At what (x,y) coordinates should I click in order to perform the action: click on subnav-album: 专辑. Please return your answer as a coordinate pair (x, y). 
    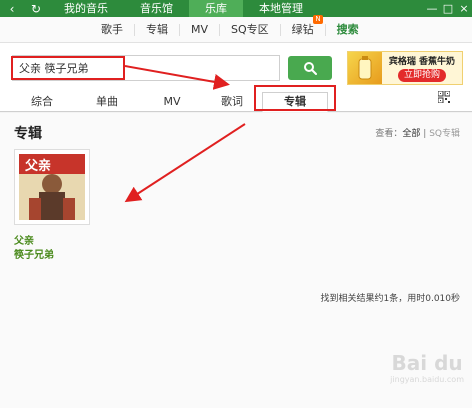
    Looking at the image, I should click on (157, 29).